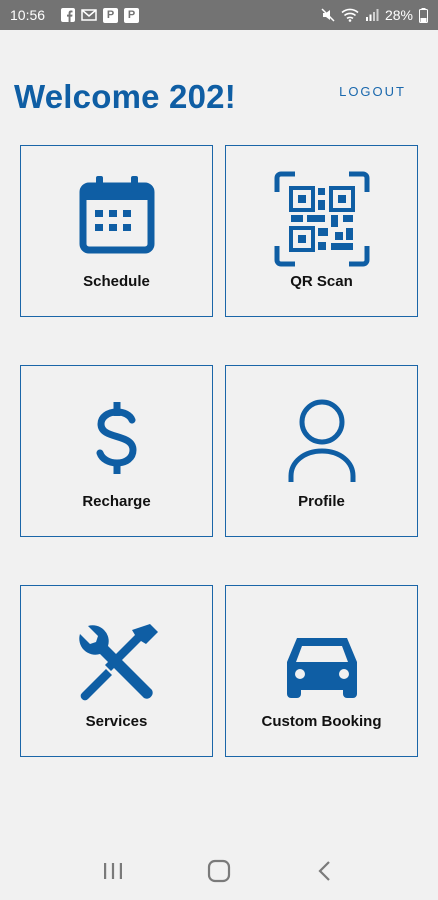 This screenshot has height=900, width=438. I want to click on qr-scan-tile: QR Scan, so click(321, 231).